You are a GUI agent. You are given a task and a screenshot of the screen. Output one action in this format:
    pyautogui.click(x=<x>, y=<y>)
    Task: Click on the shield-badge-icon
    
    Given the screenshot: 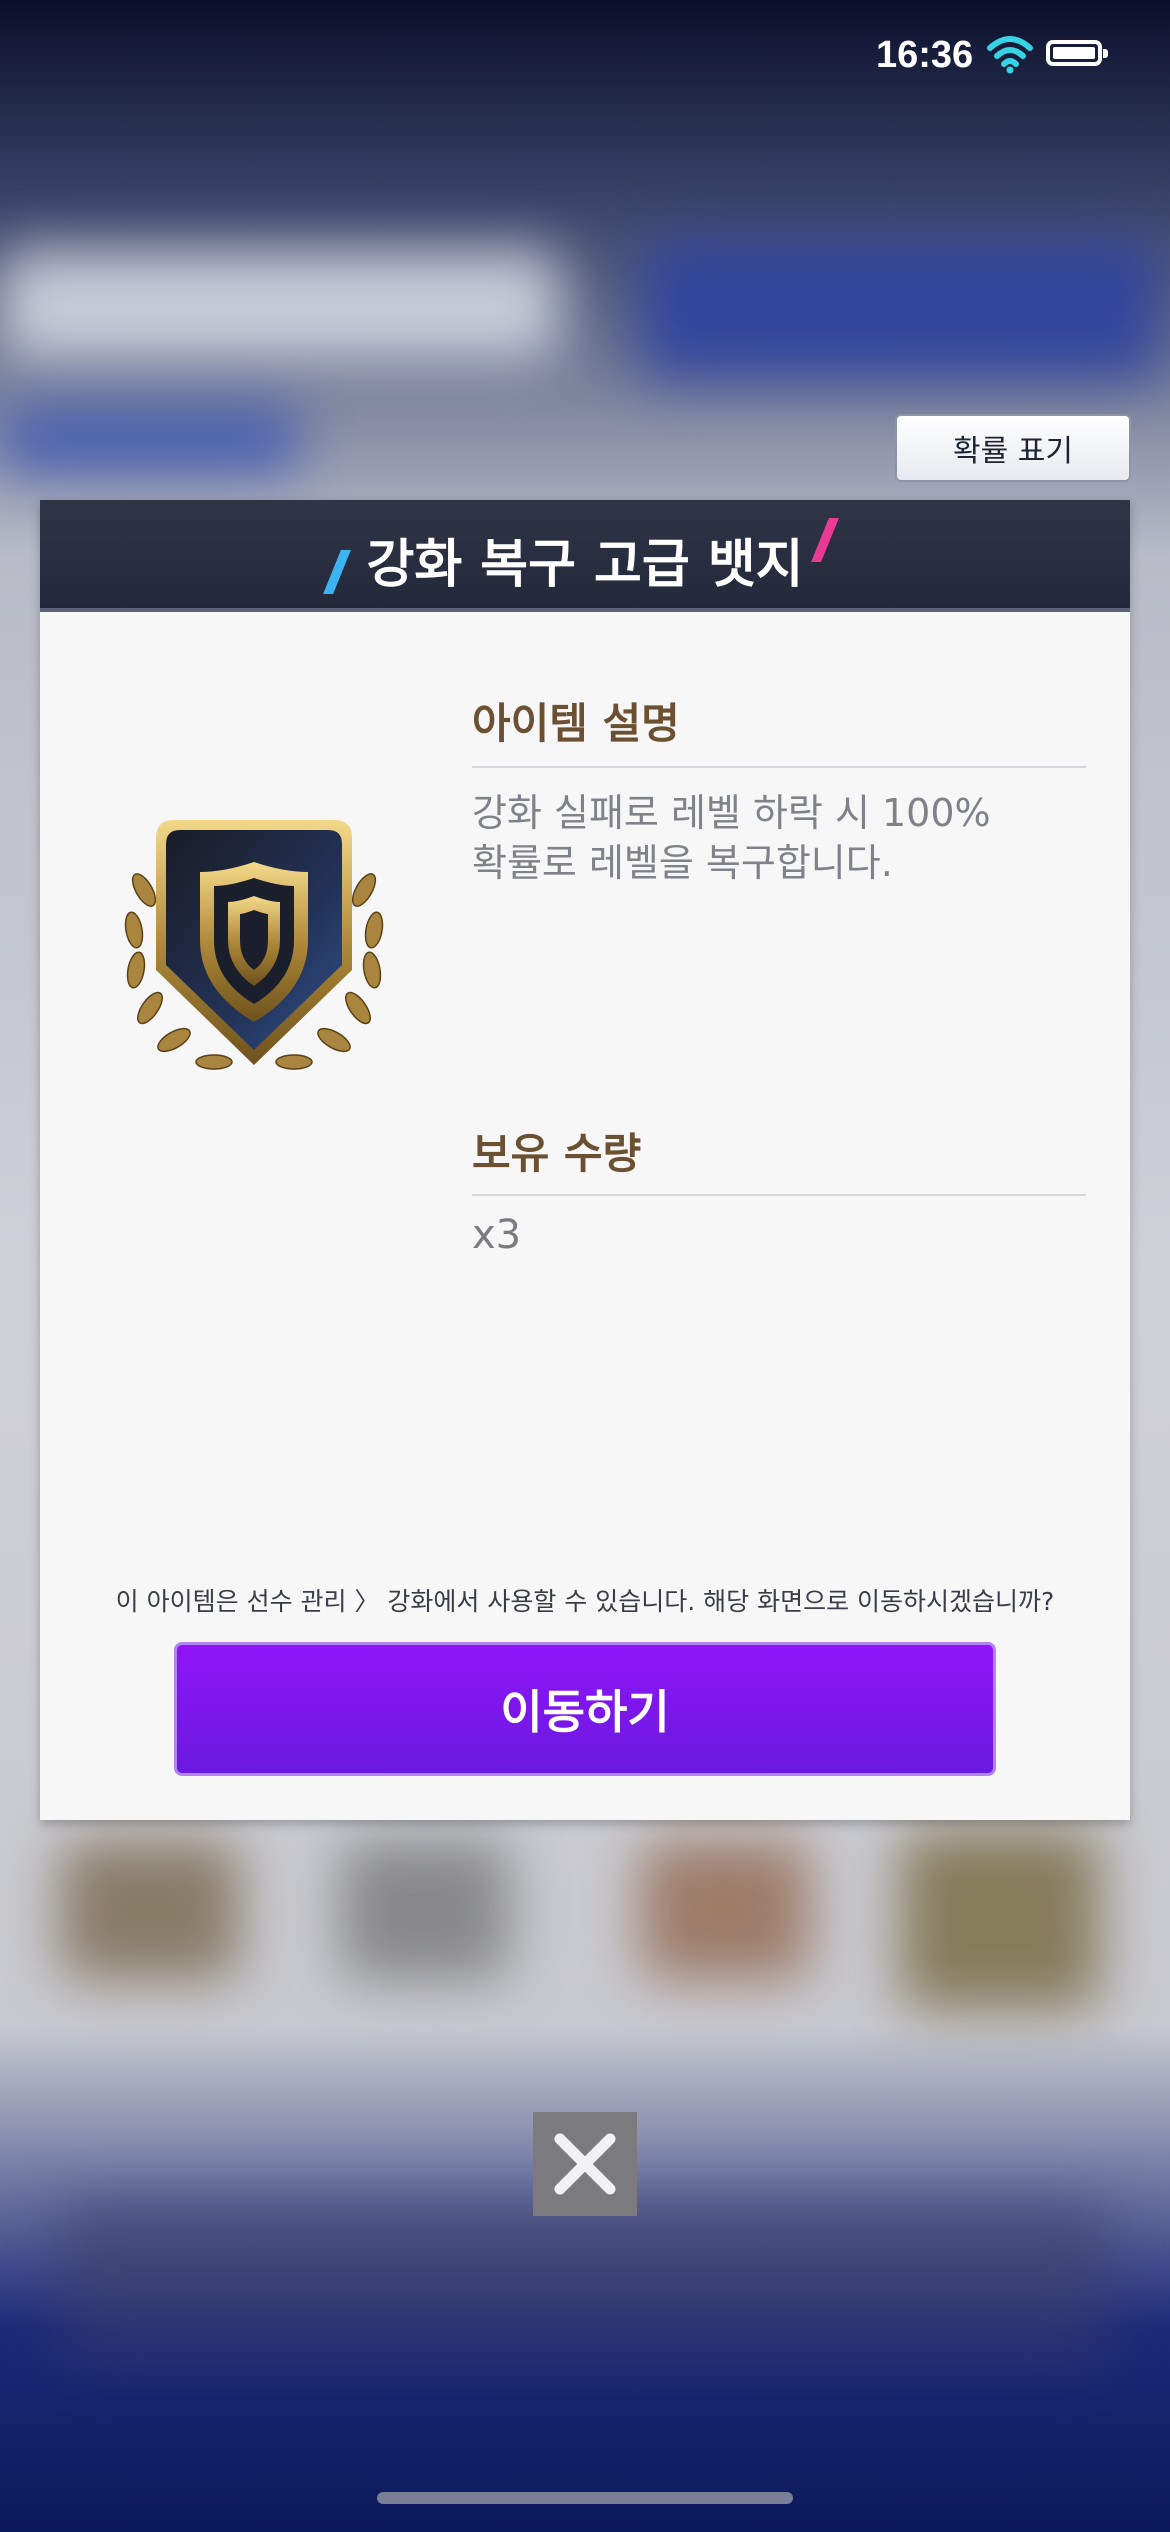 What is the action you would take?
    pyautogui.click(x=254, y=945)
    